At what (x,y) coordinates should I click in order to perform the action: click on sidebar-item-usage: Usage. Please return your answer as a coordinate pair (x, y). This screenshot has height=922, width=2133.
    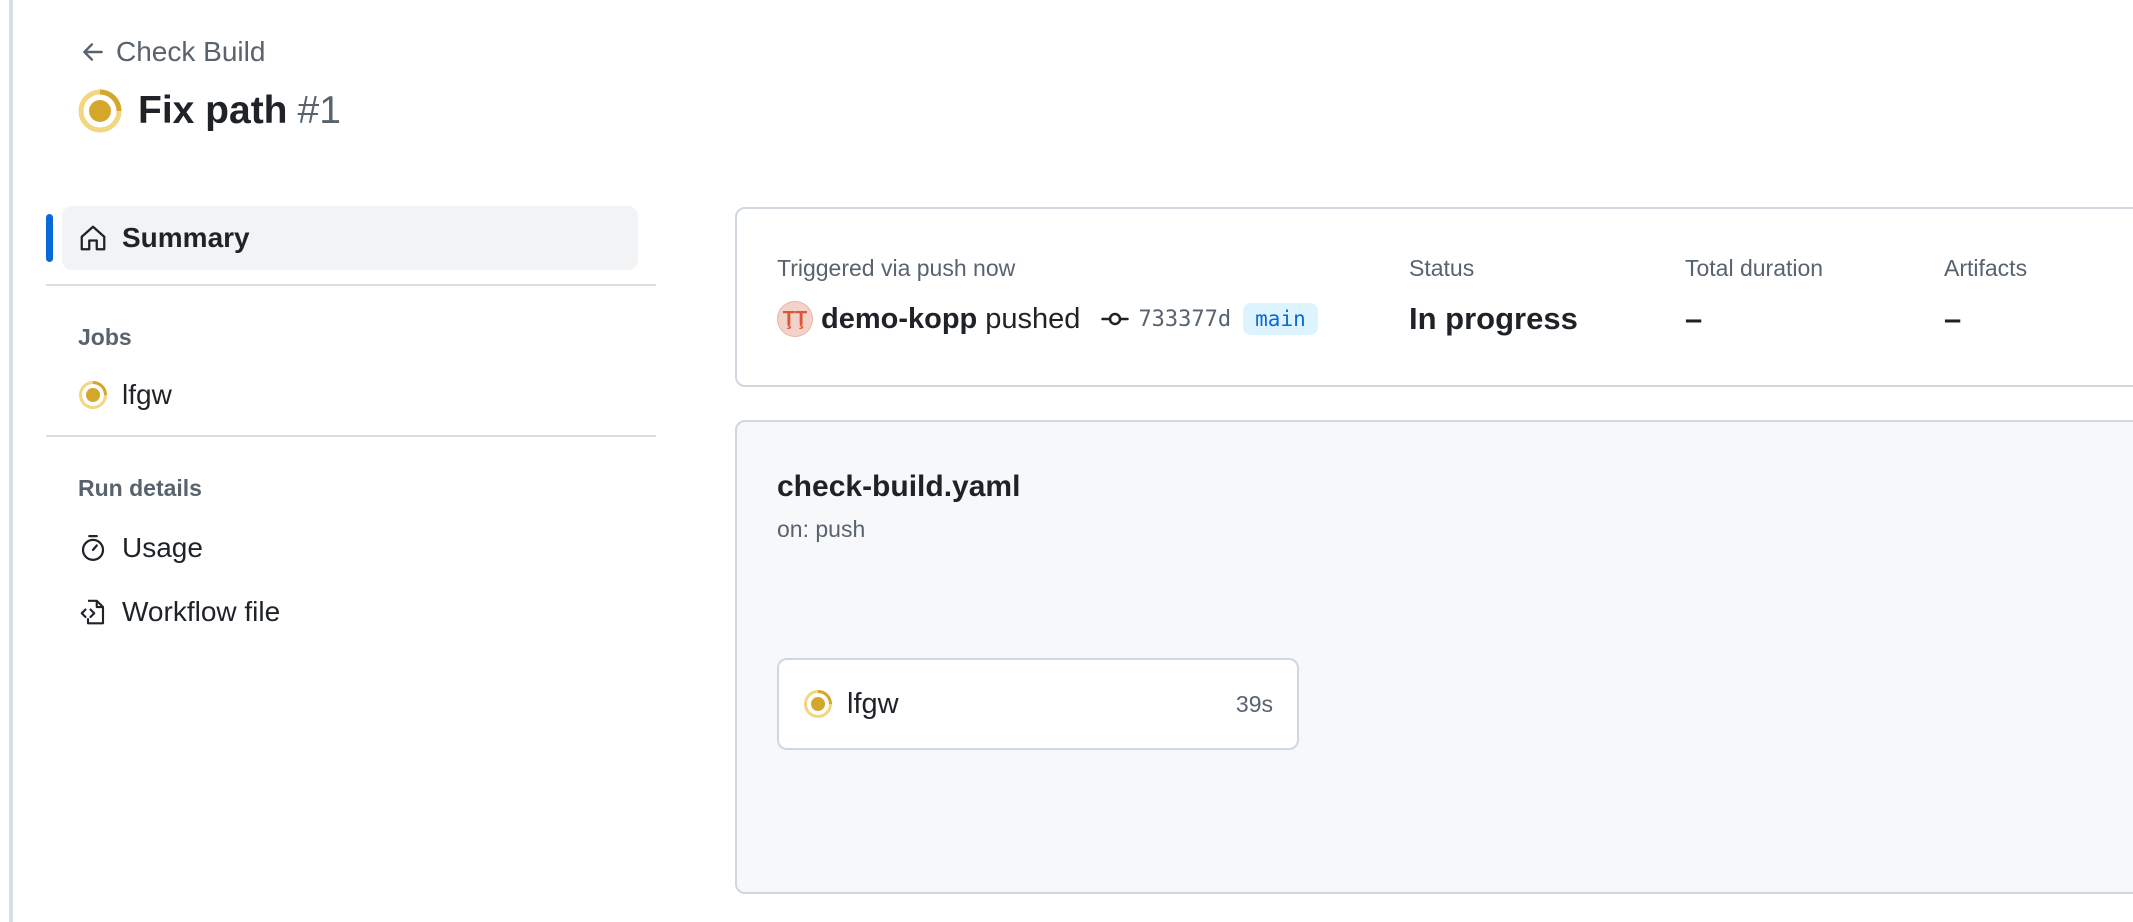
    Looking at the image, I should click on (367, 548).